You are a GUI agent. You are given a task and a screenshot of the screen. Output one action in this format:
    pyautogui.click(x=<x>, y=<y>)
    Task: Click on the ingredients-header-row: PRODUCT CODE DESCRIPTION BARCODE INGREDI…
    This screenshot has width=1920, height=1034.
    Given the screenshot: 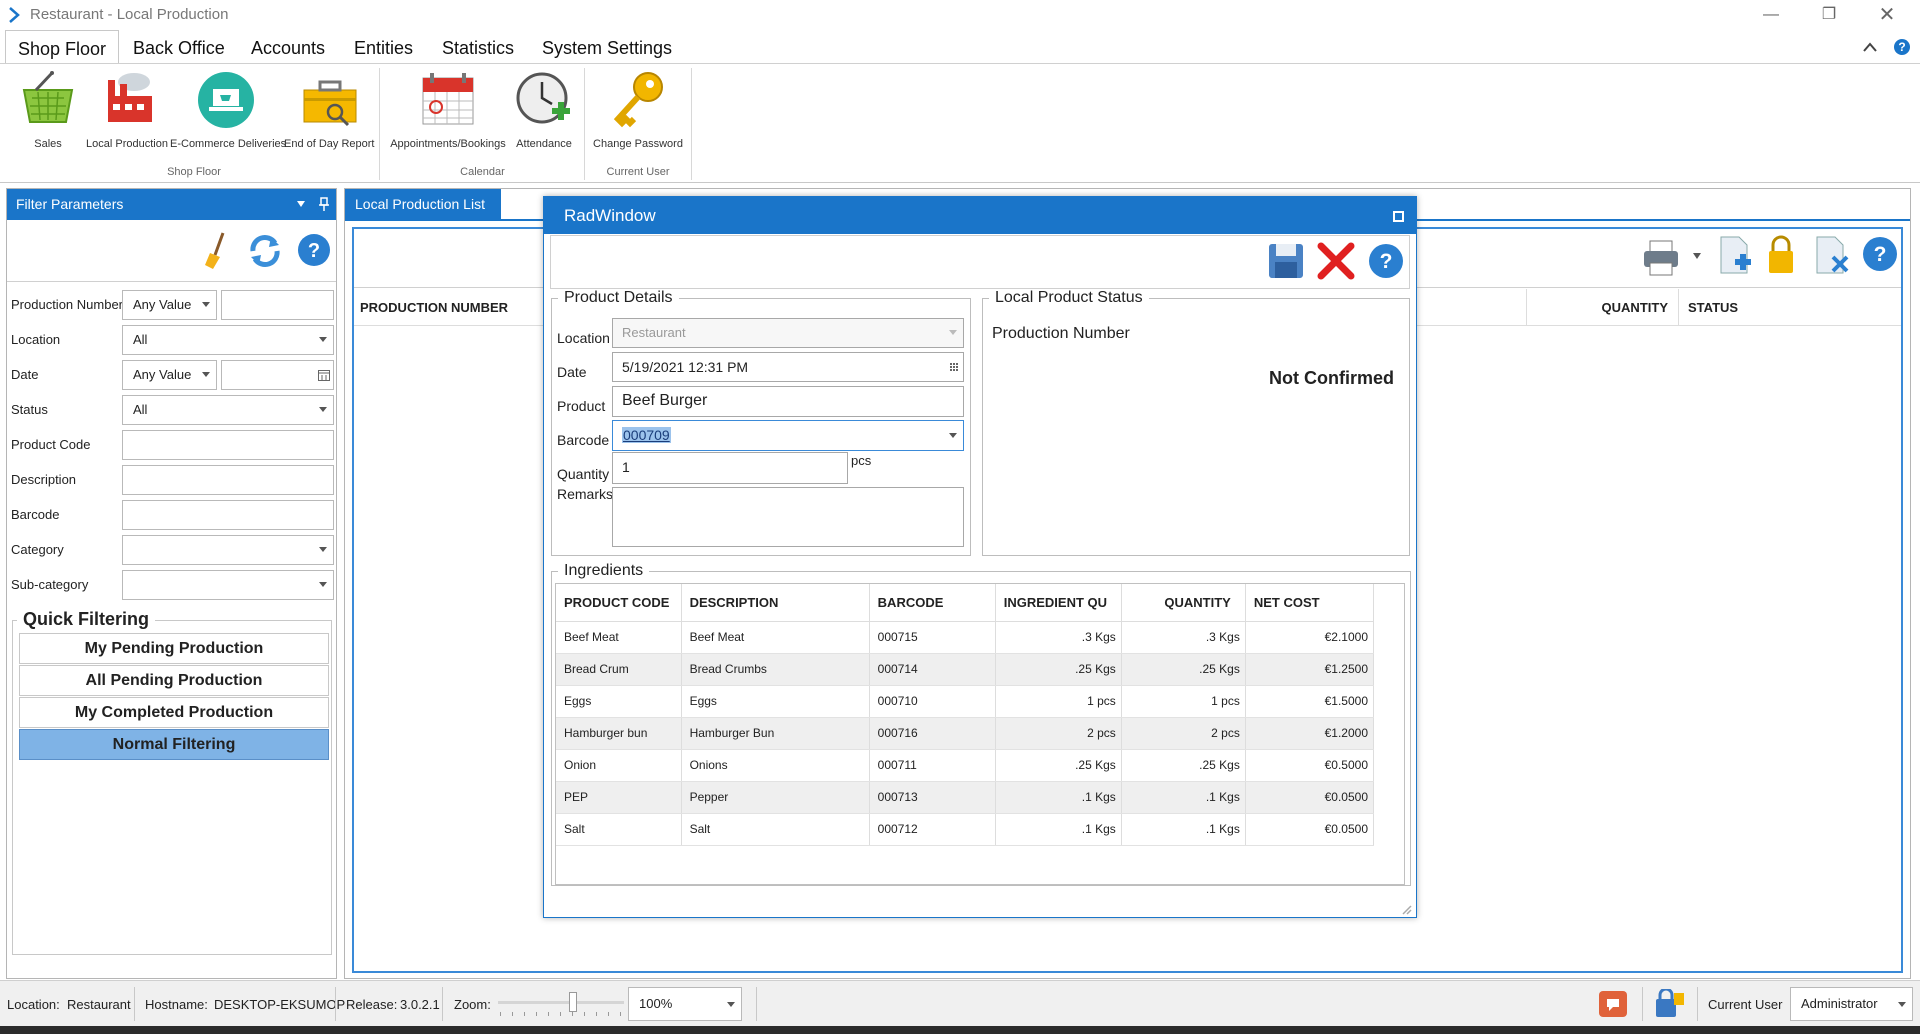 What is the action you would take?
    pyautogui.click(x=965, y=603)
    